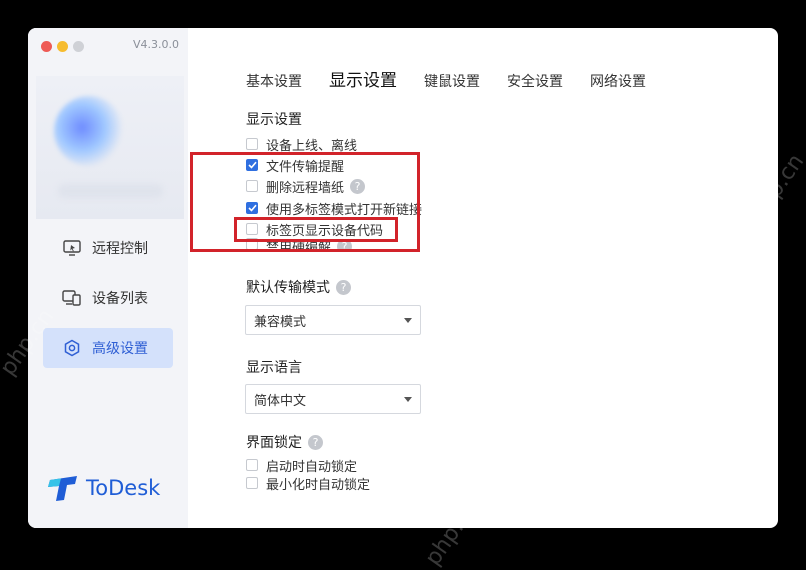 The image size is (806, 570). Describe the element at coordinates (325, 231) in the screenshot. I see `option-label: 标签页显示设备代码` at that location.